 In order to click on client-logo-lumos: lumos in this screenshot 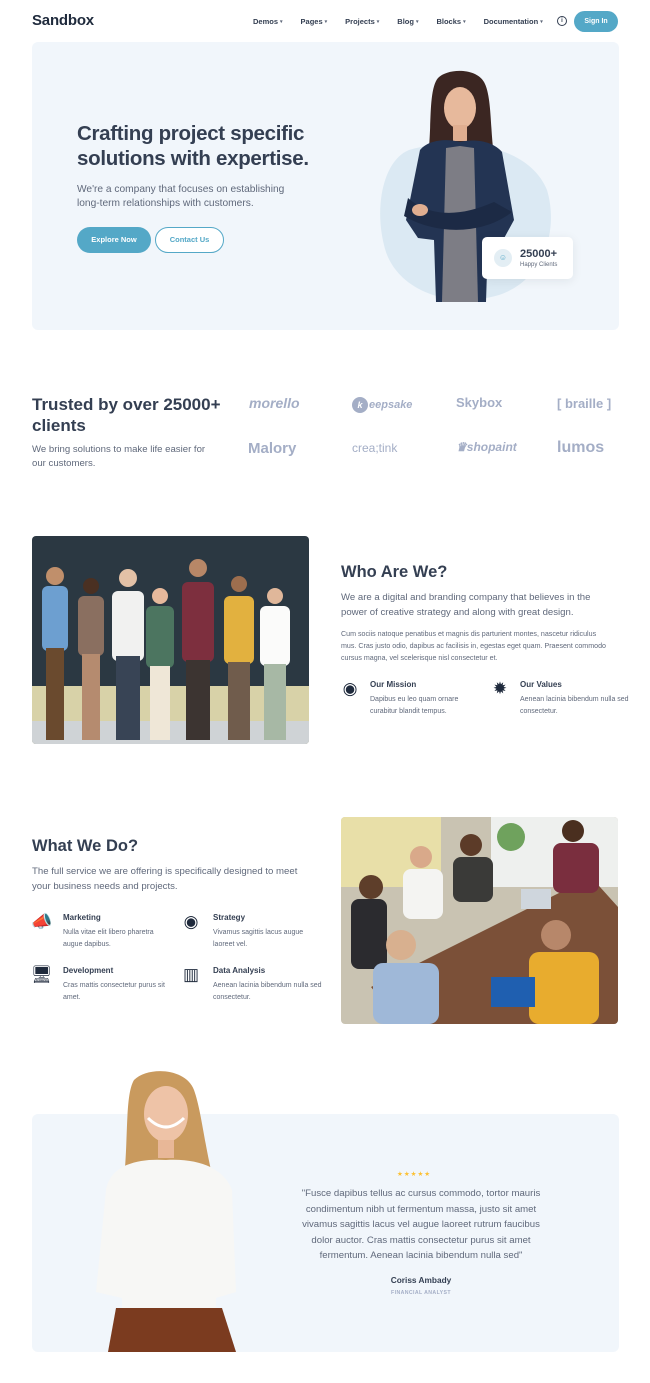, I will do `click(581, 447)`.